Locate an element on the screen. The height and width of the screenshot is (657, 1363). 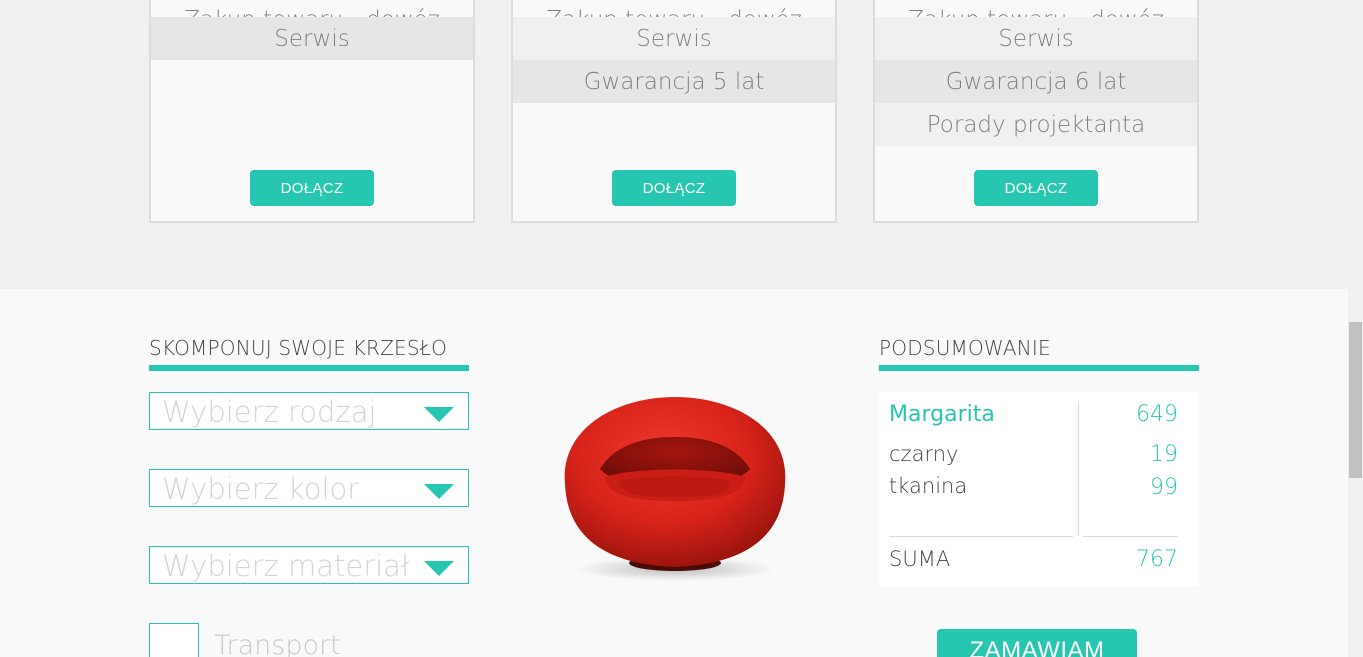
chair-type-select: Wybierz rodzaj is located at coordinates (309, 411).